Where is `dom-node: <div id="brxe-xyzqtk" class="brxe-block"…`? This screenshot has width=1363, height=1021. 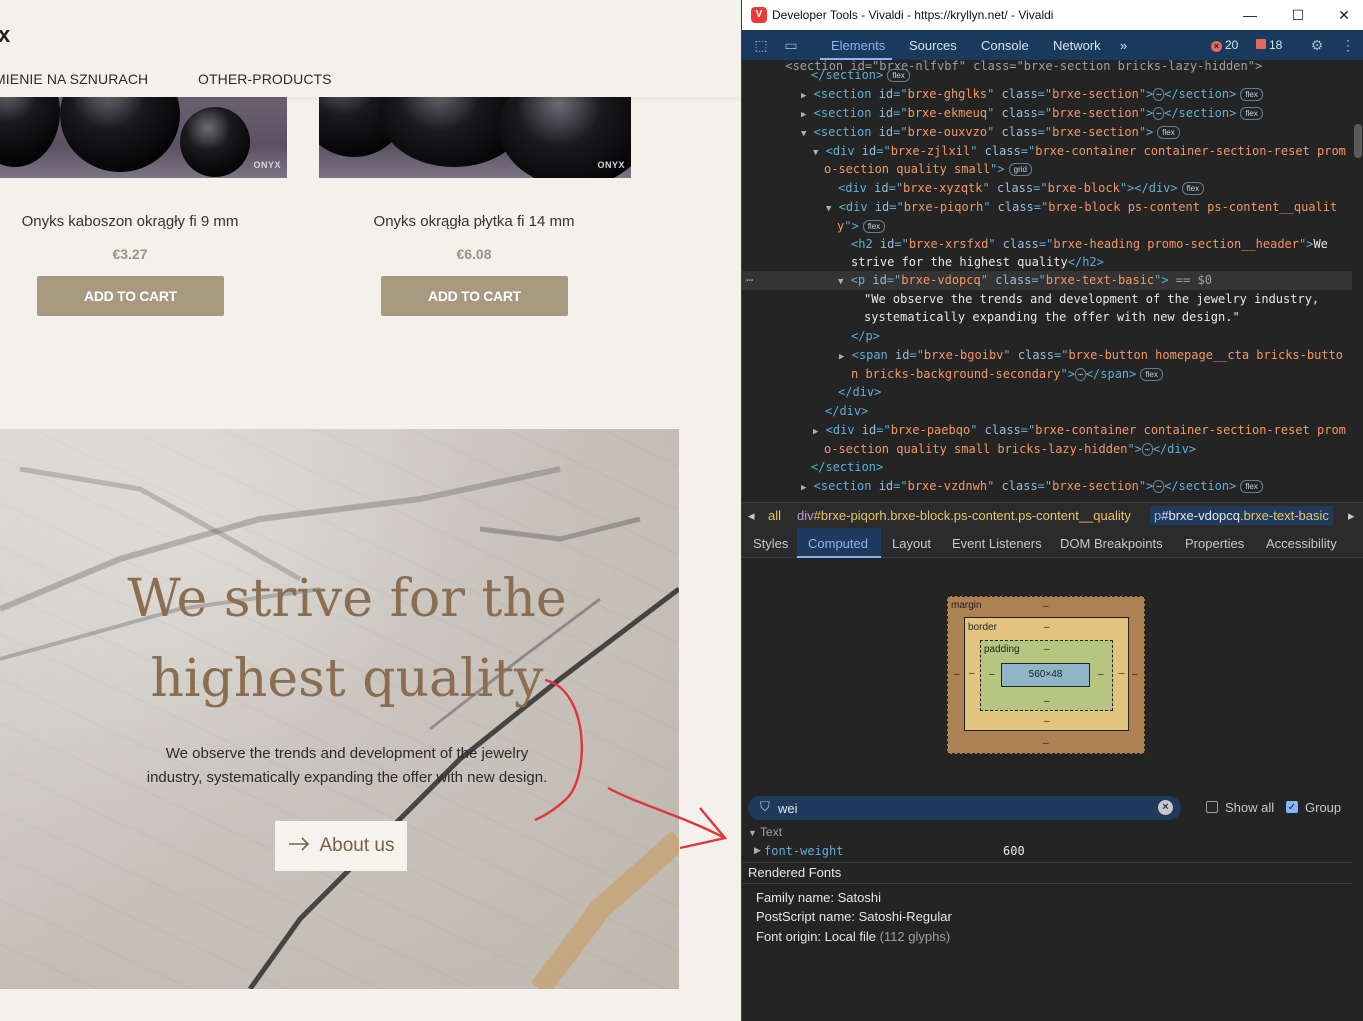 dom-node: <div id="brxe-xyzqtk" class="brxe-block"… is located at coordinates (1047, 188).